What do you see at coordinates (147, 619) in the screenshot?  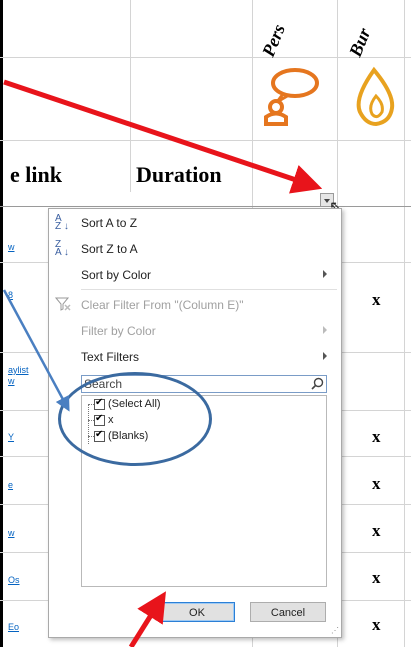 I see `red-arrow-to-ok-button` at bounding box center [147, 619].